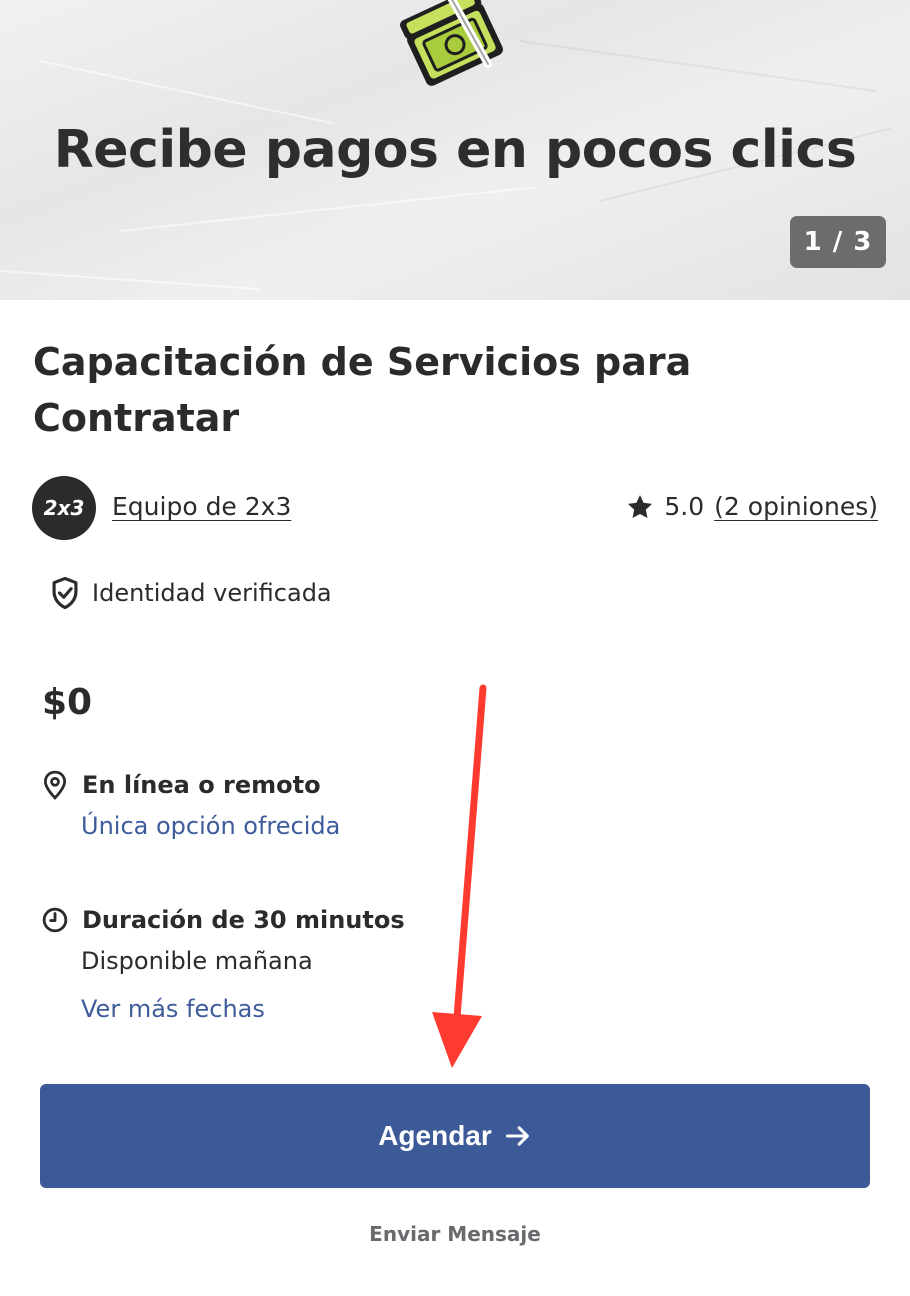 The image size is (910, 1296). What do you see at coordinates (55, 785) in the screenshot?
I see `map-pin-icon` at bounding box center [55, 785].